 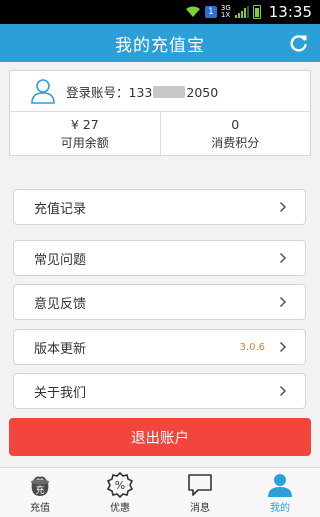 What do you see at coordinates (60, 304) in the screenshot?
I see `menu-item-label: 意见反馈` at bounding box center [60, 304].